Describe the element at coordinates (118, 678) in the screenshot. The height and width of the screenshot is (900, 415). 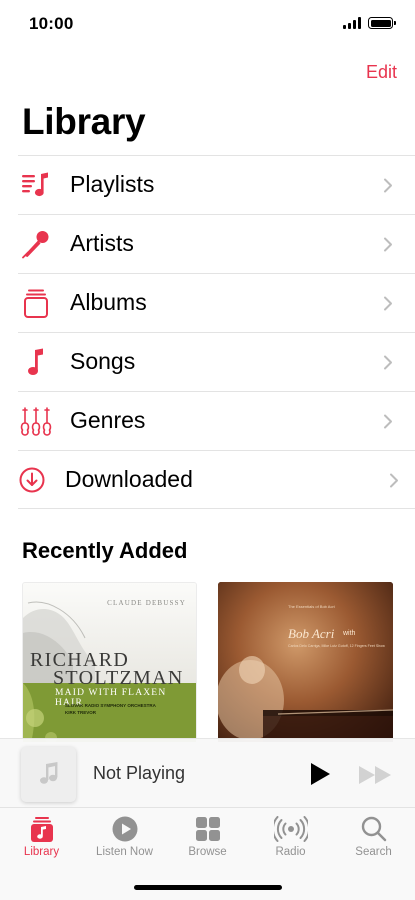
I see `album-artist-last: STOLTZMAN` at that location.